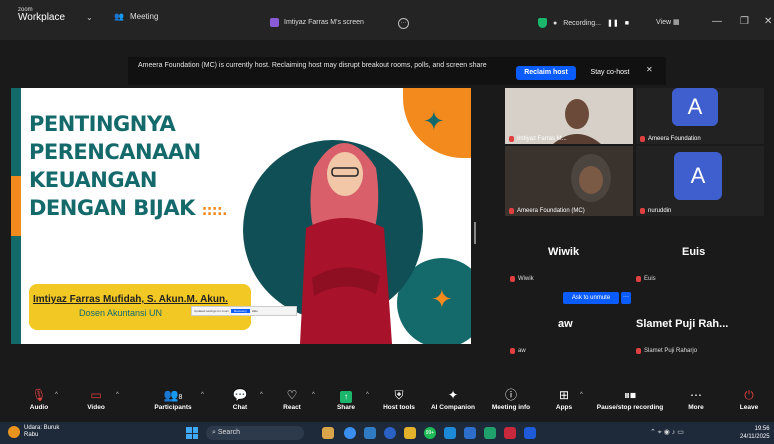  Describe the element at coordinates (744, 21) in the screenshot. I see `restore-icon: ❐` at that location.